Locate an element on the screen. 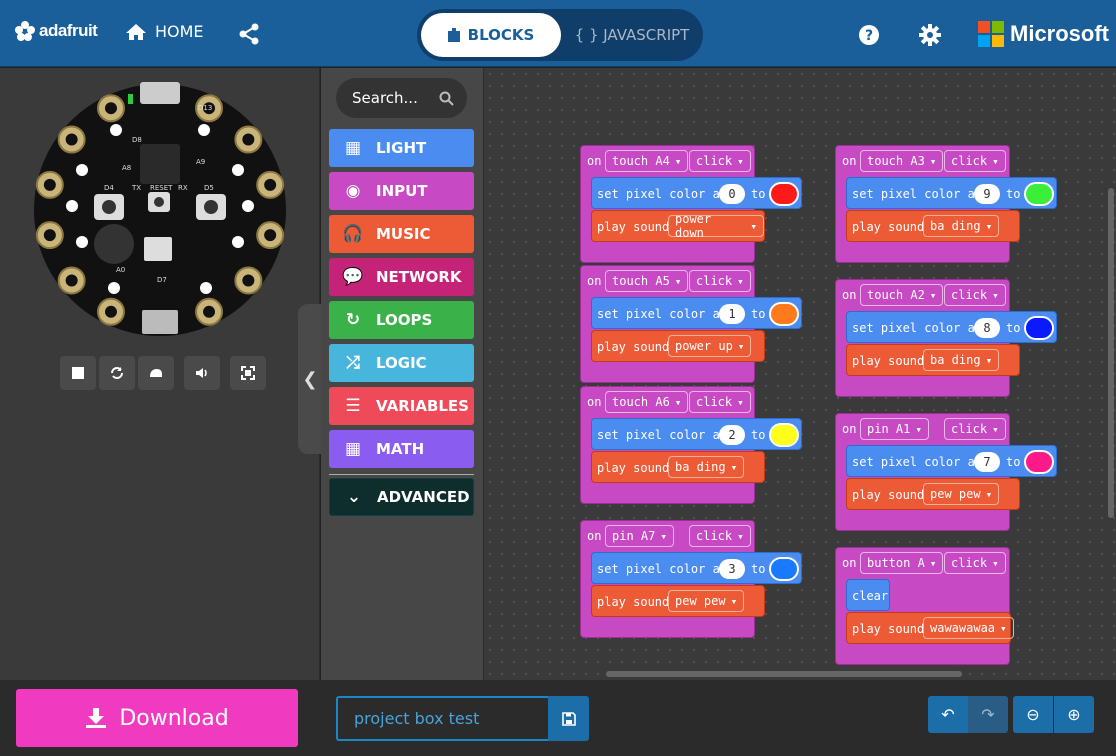 The image size is (1116, 756). microsoft-logo: Microsoft is located at coordinates (1043, 34).